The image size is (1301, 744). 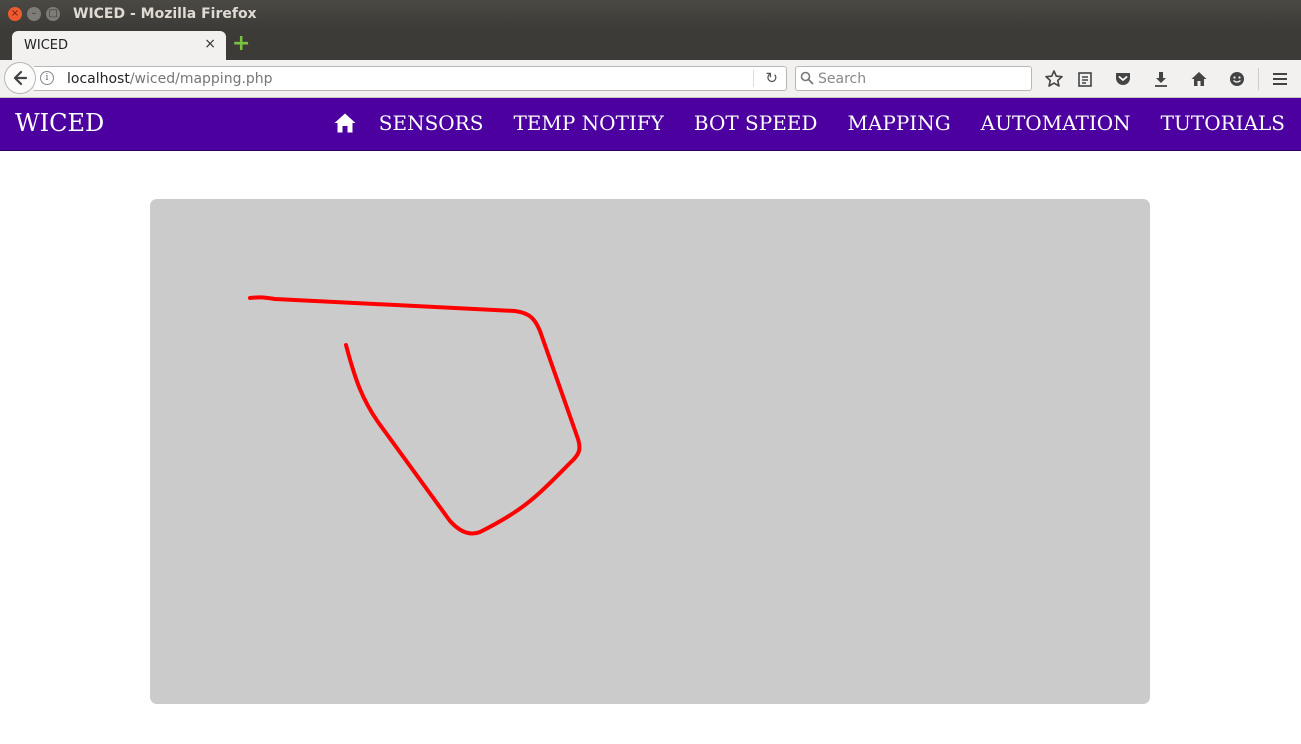 What do you see at coordinates (898, 123) in the screenshot?
I see `nav-link-mapping: MAPPING` at bounding box center [898, 123].